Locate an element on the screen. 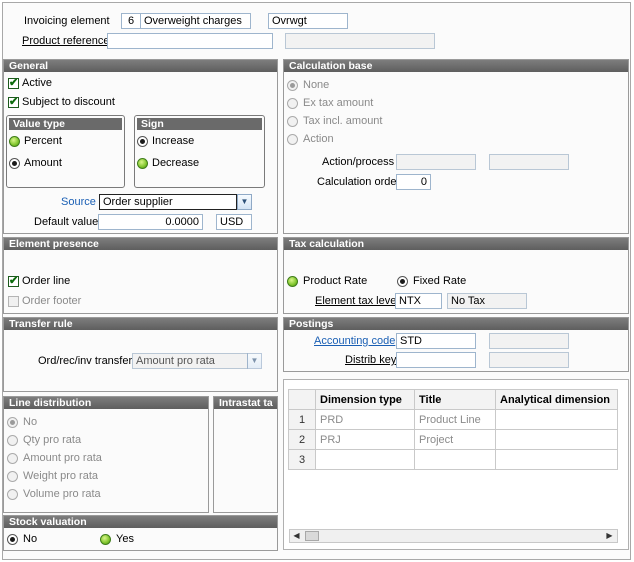 This screenshot has width=634, height=562. source-label: Source is located at coordinates (78, 202).